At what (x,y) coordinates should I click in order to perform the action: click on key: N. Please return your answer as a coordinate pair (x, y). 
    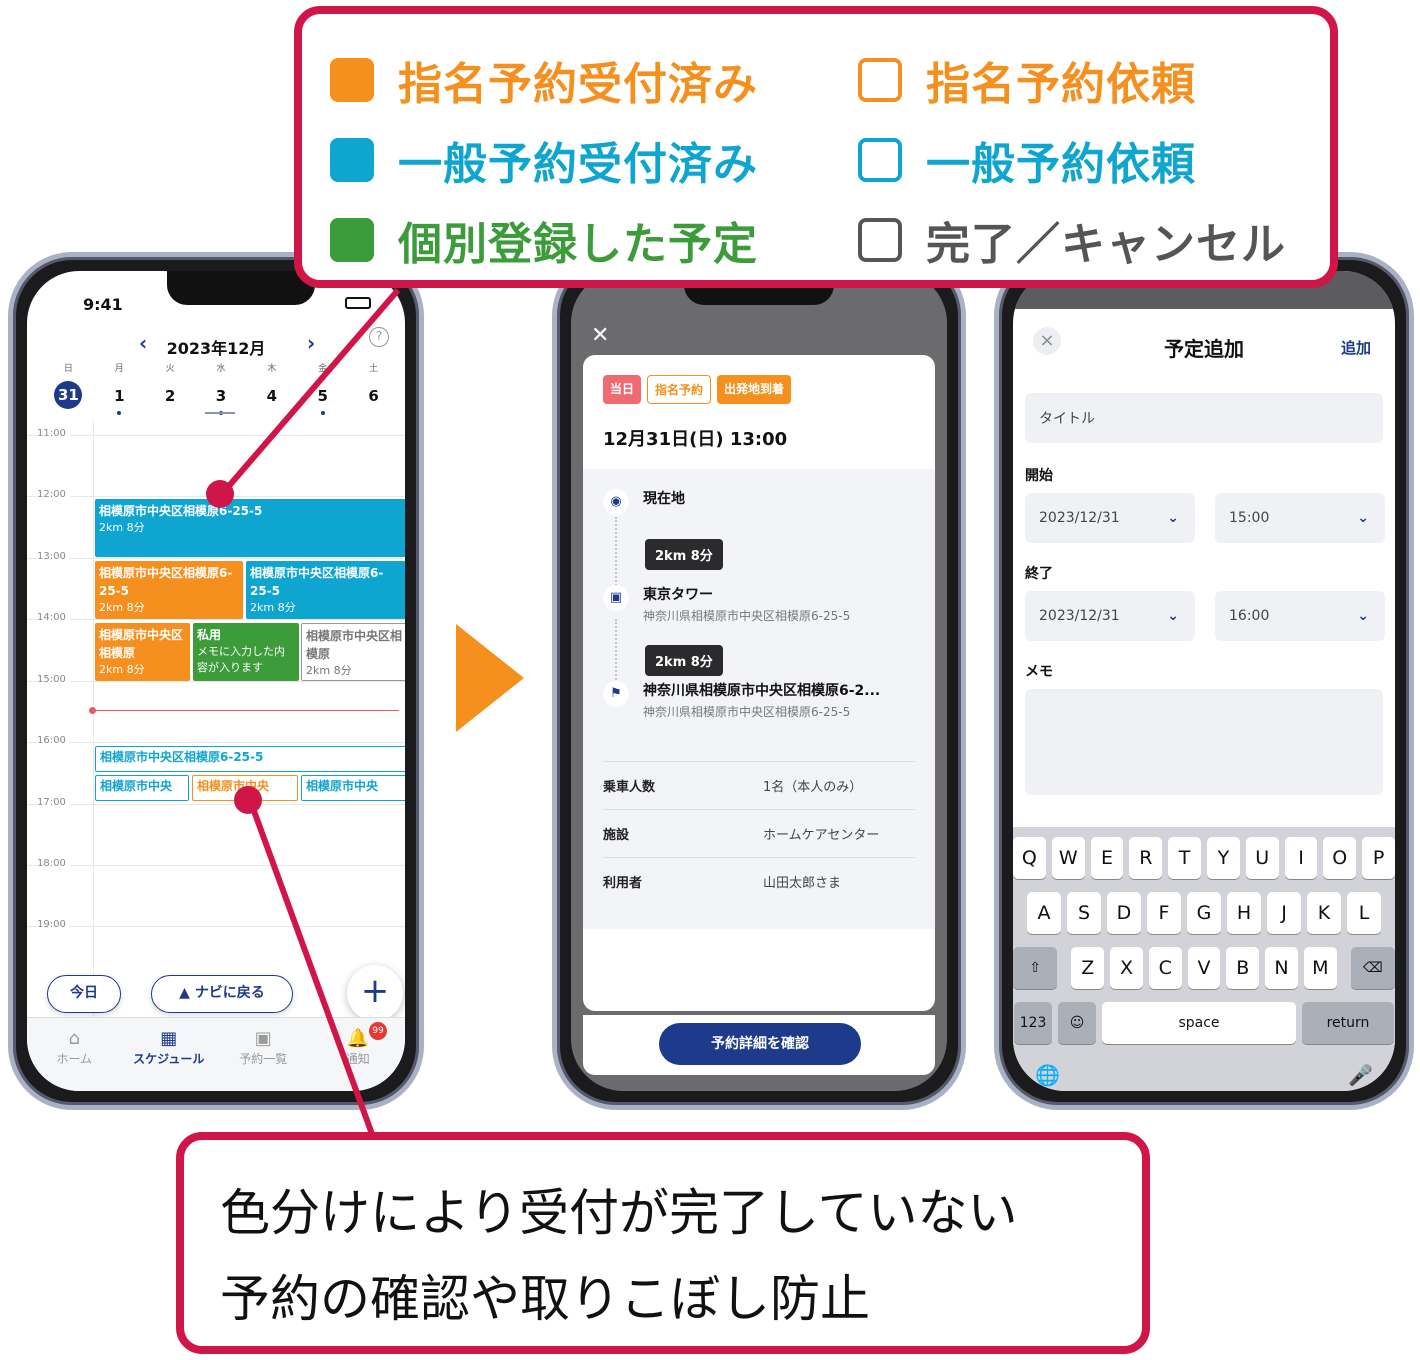
    Looking at the image, I should click on (1281, 968).